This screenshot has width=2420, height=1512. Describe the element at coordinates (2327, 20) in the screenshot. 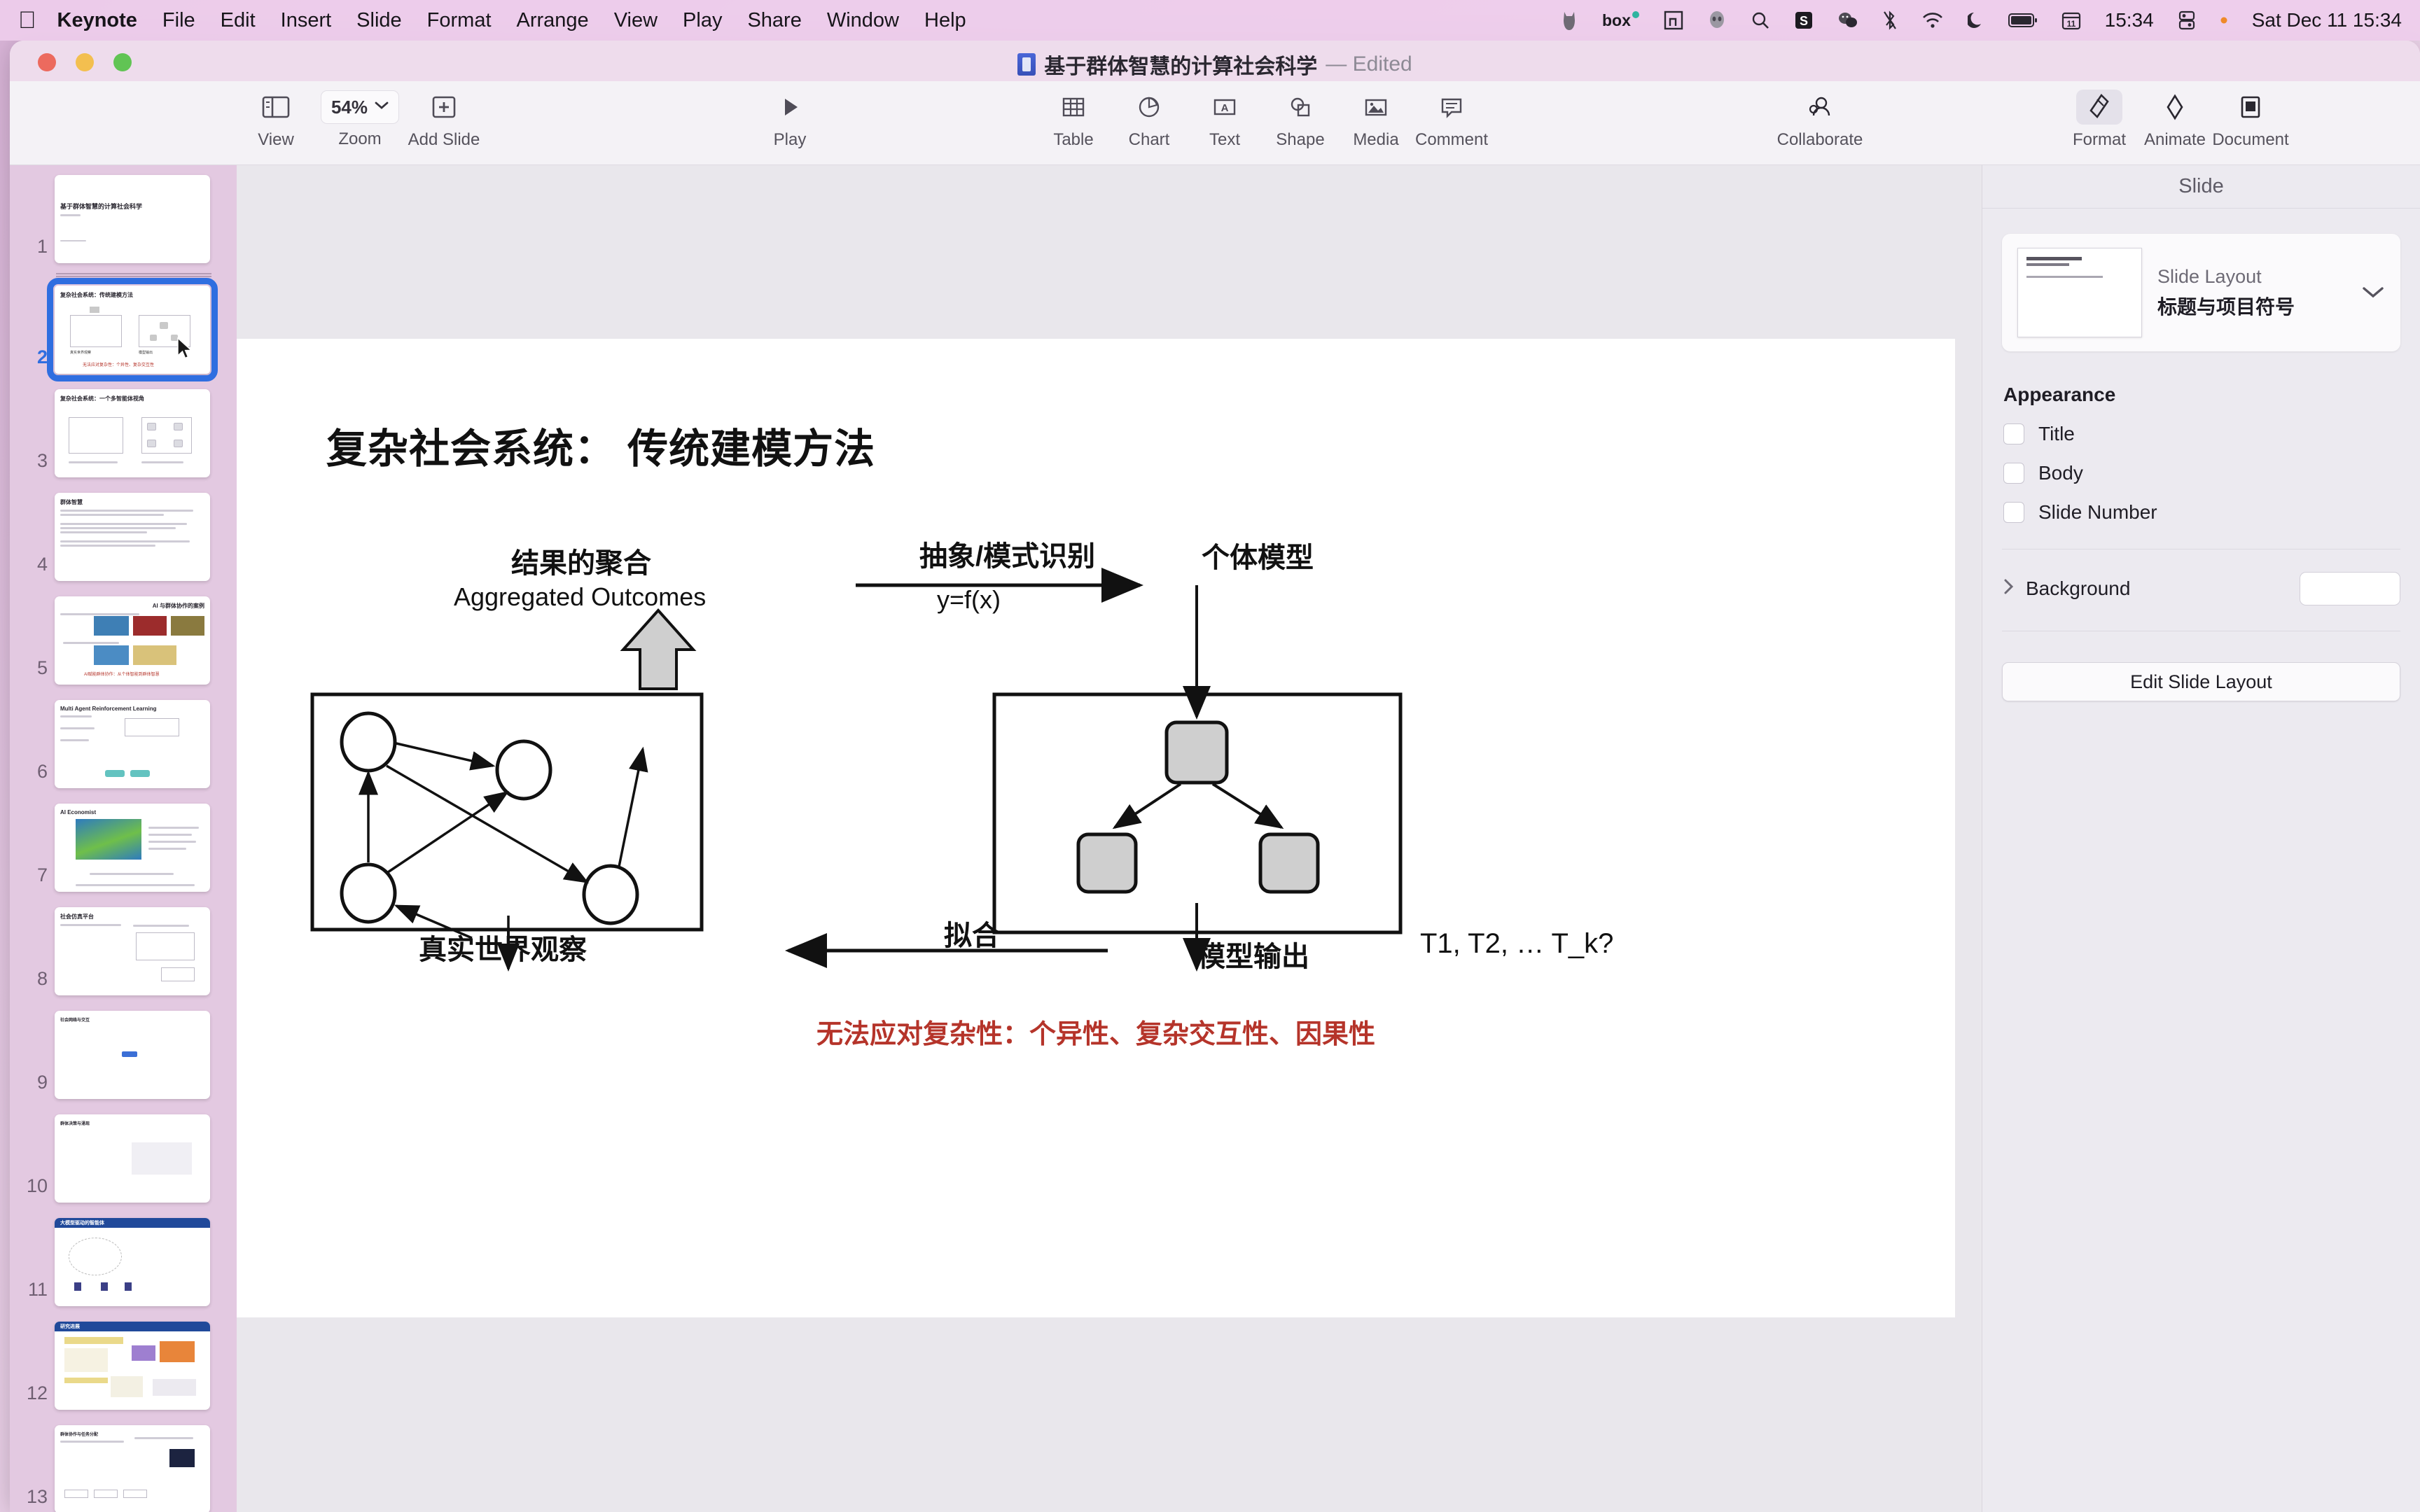

I see `menubar-clock: Sat Dec 11 15:34` at that location.